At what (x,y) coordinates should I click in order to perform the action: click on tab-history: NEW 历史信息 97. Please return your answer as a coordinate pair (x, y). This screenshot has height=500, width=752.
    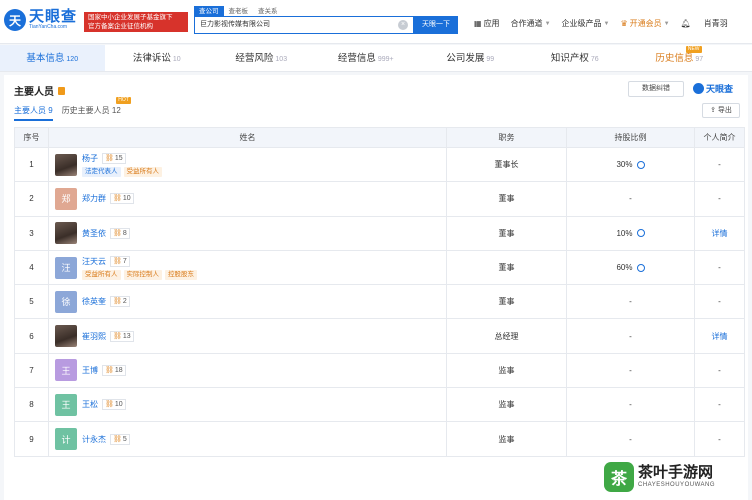
    Looking at the image, I should click on (679, 58).